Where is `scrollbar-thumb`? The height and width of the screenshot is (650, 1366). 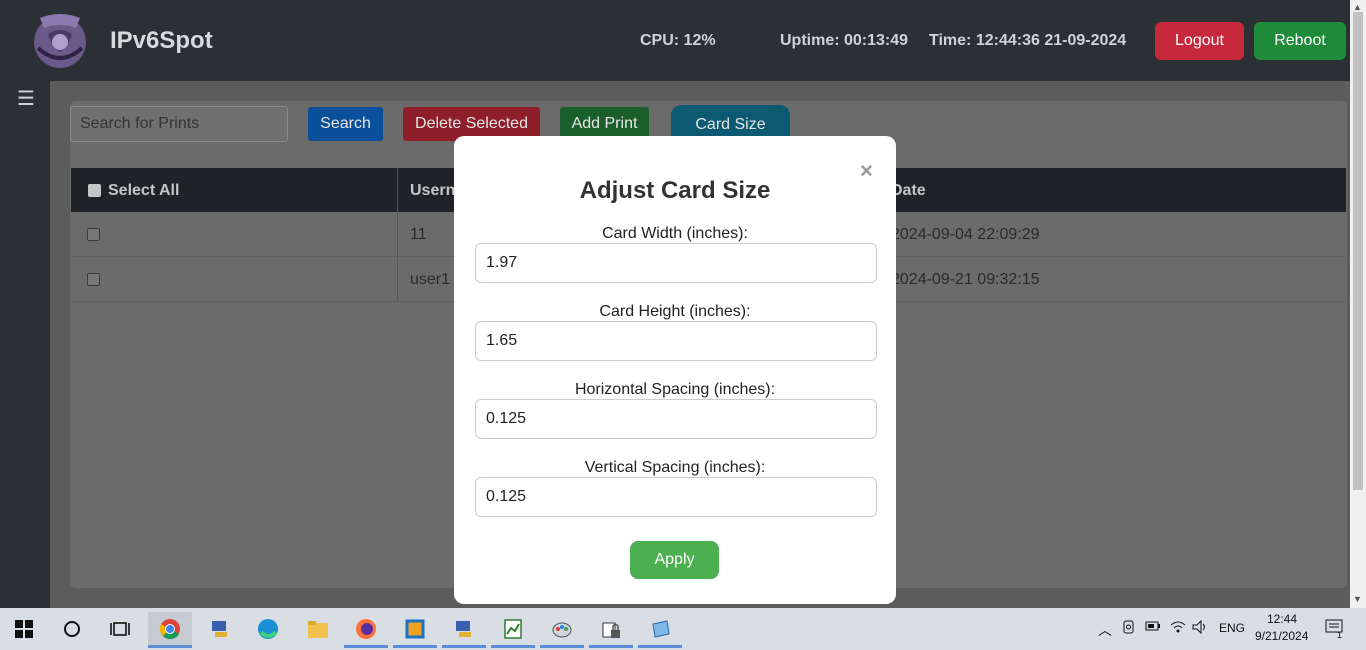 scrollbar-thumb is located at coordinates (1358, 251).